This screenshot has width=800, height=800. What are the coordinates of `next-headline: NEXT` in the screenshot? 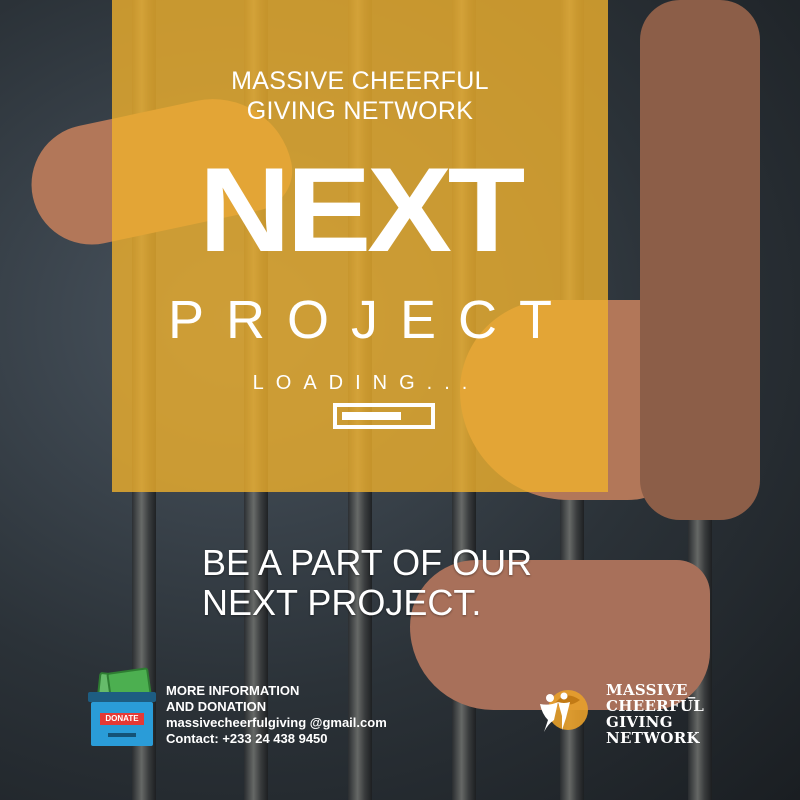 It's located at (362, 210).